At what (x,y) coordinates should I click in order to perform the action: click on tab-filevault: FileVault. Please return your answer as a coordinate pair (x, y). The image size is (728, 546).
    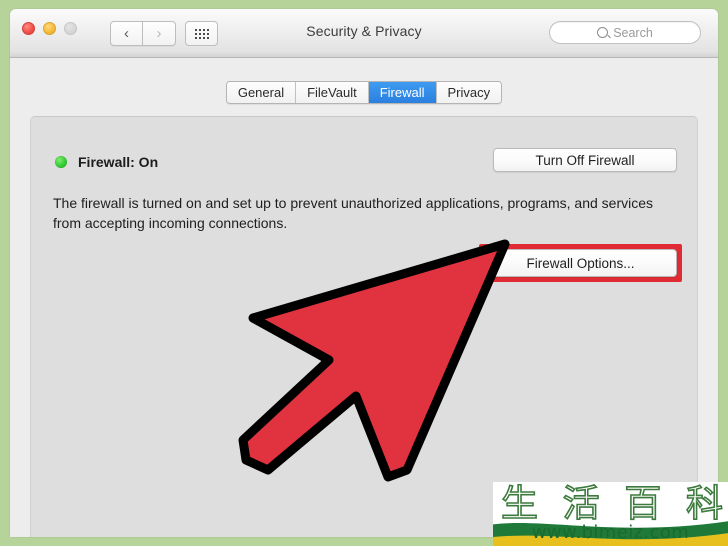
    Looking at the image, I should click on (332, 92).